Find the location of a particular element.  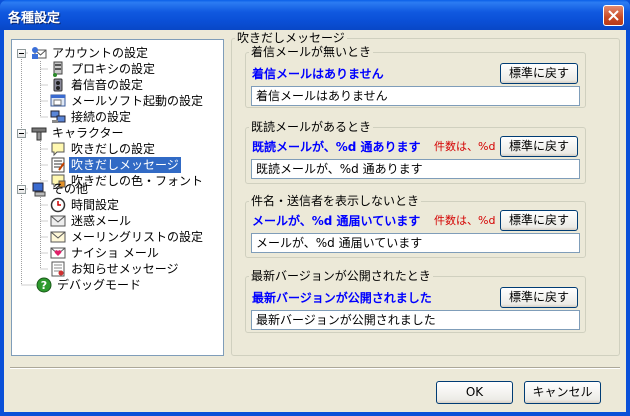

collapse-character-toggle is located at coordinates (21, 133).